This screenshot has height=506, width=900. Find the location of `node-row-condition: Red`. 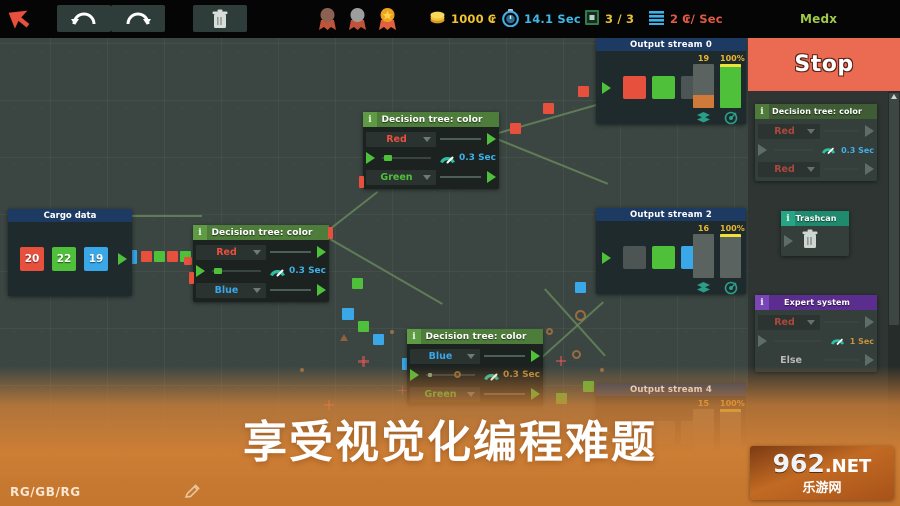

node-row-condition: Red is located at coordinates (431, 139).